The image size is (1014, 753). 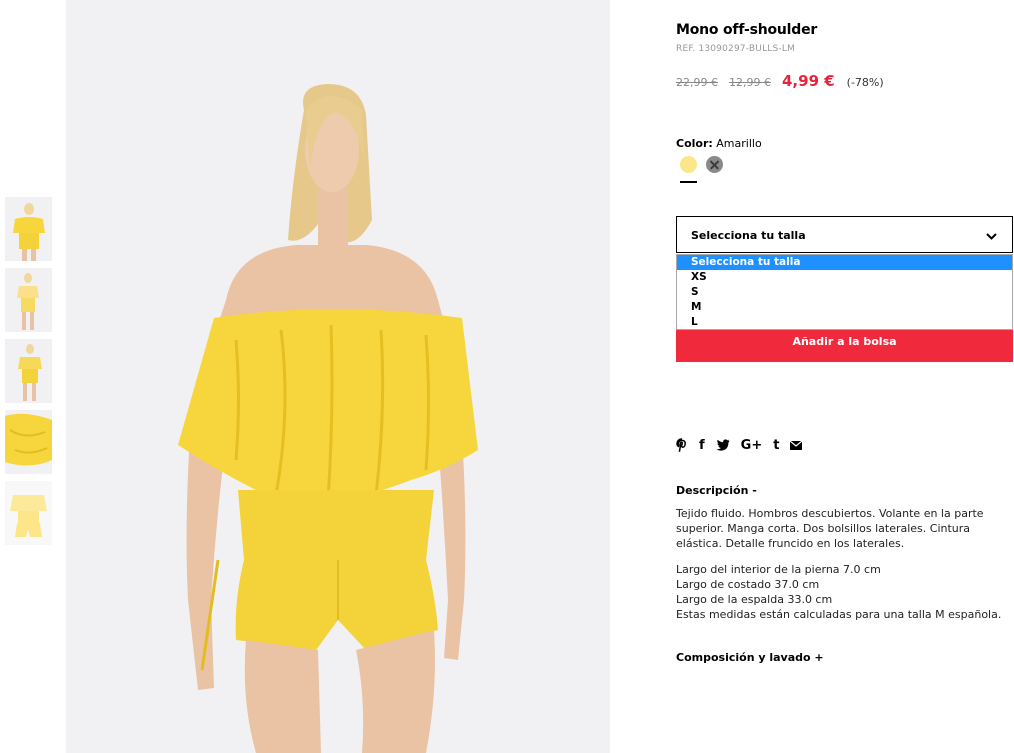 I want to click on twitter-icon, so click(x=723, y=445).